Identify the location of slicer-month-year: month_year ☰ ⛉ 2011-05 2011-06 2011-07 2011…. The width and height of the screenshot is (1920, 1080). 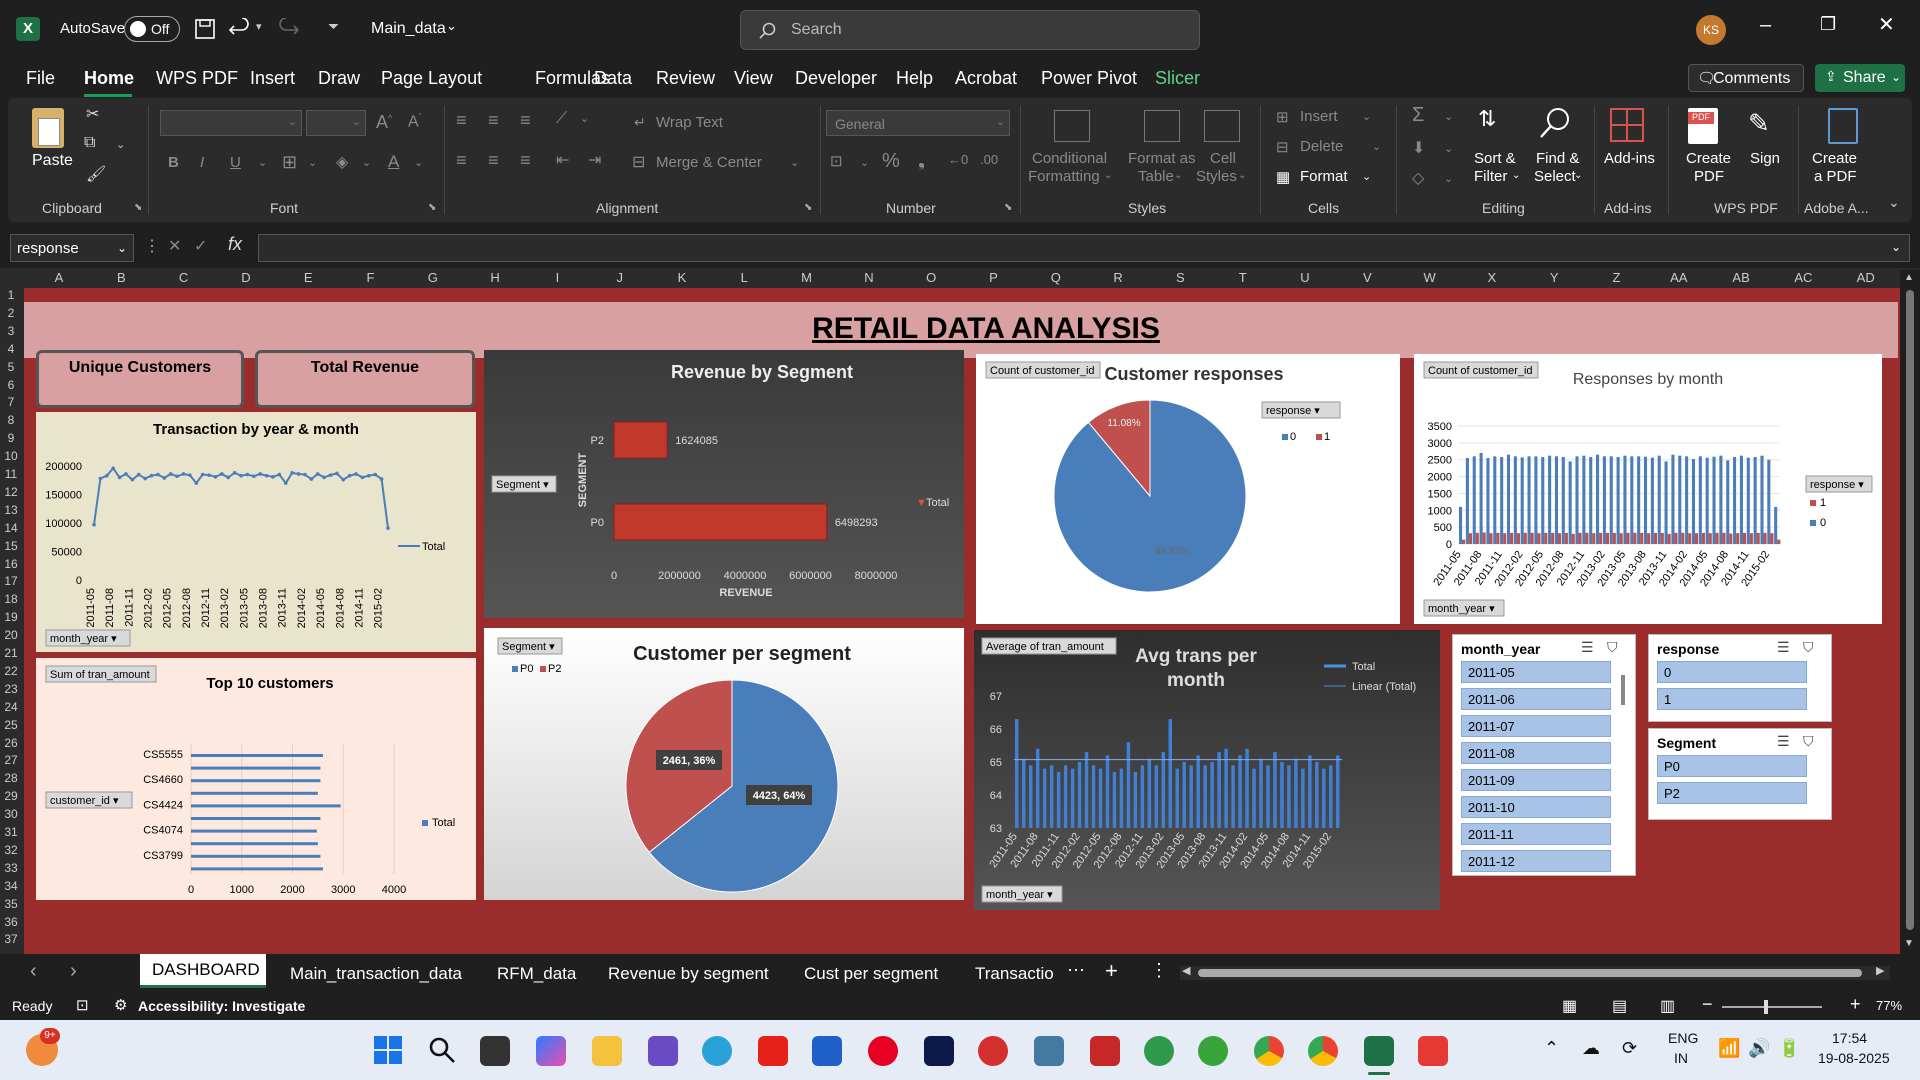
(1544, 755).